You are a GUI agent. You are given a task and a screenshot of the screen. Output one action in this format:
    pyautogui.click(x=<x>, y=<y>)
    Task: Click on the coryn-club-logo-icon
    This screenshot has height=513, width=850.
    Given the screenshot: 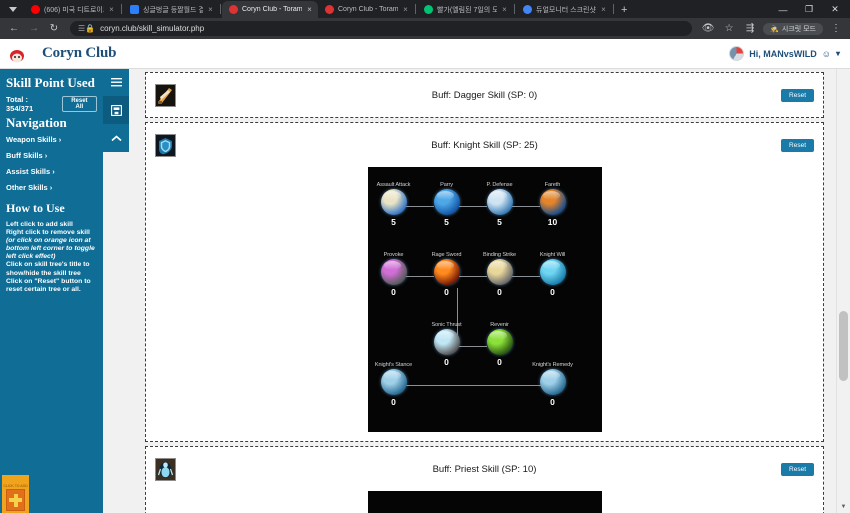 What is the action you would take?
    pyautogui.click(x=23, y=53)
    